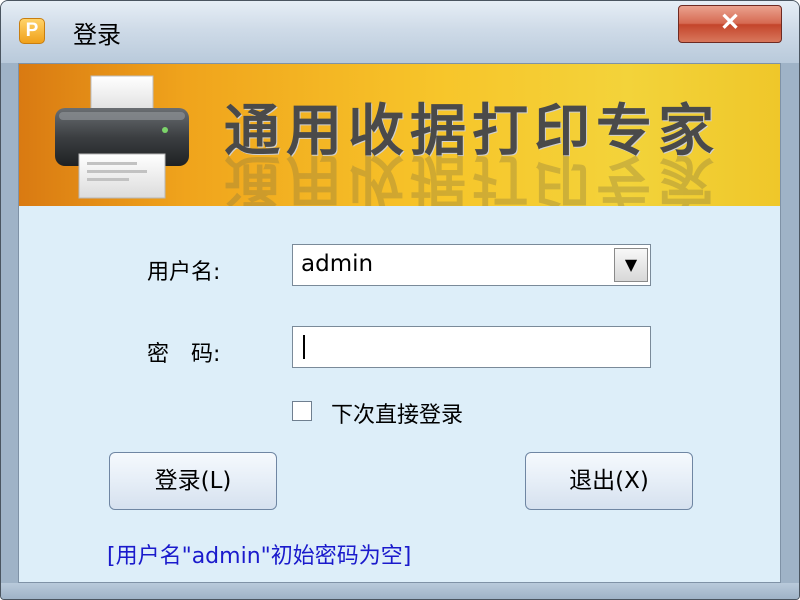  Describe the element at coordinates (302, 411) in the screenshot. I see `remember-login-checkbox` at that location.